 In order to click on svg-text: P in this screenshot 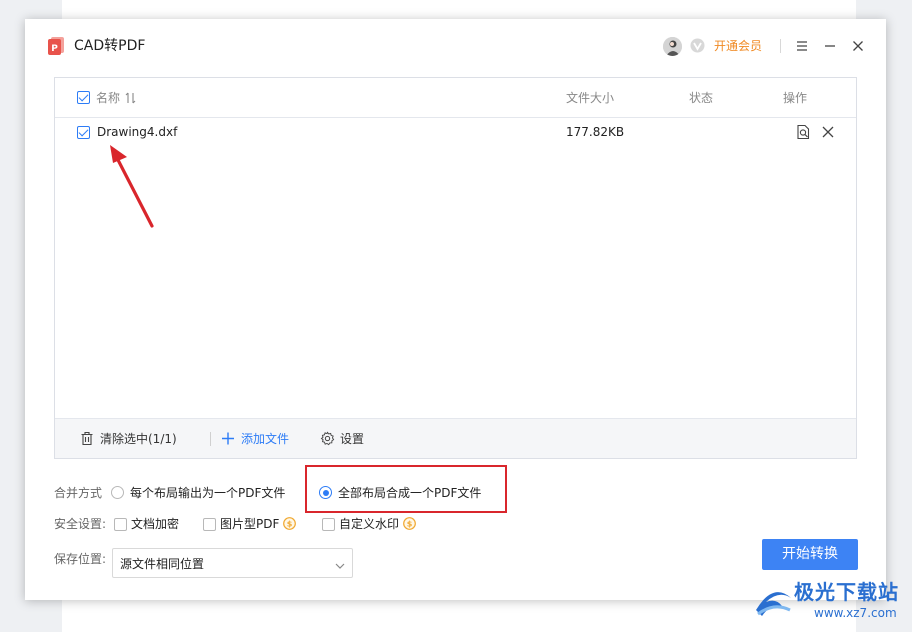, I will do `click(54, 49)`.